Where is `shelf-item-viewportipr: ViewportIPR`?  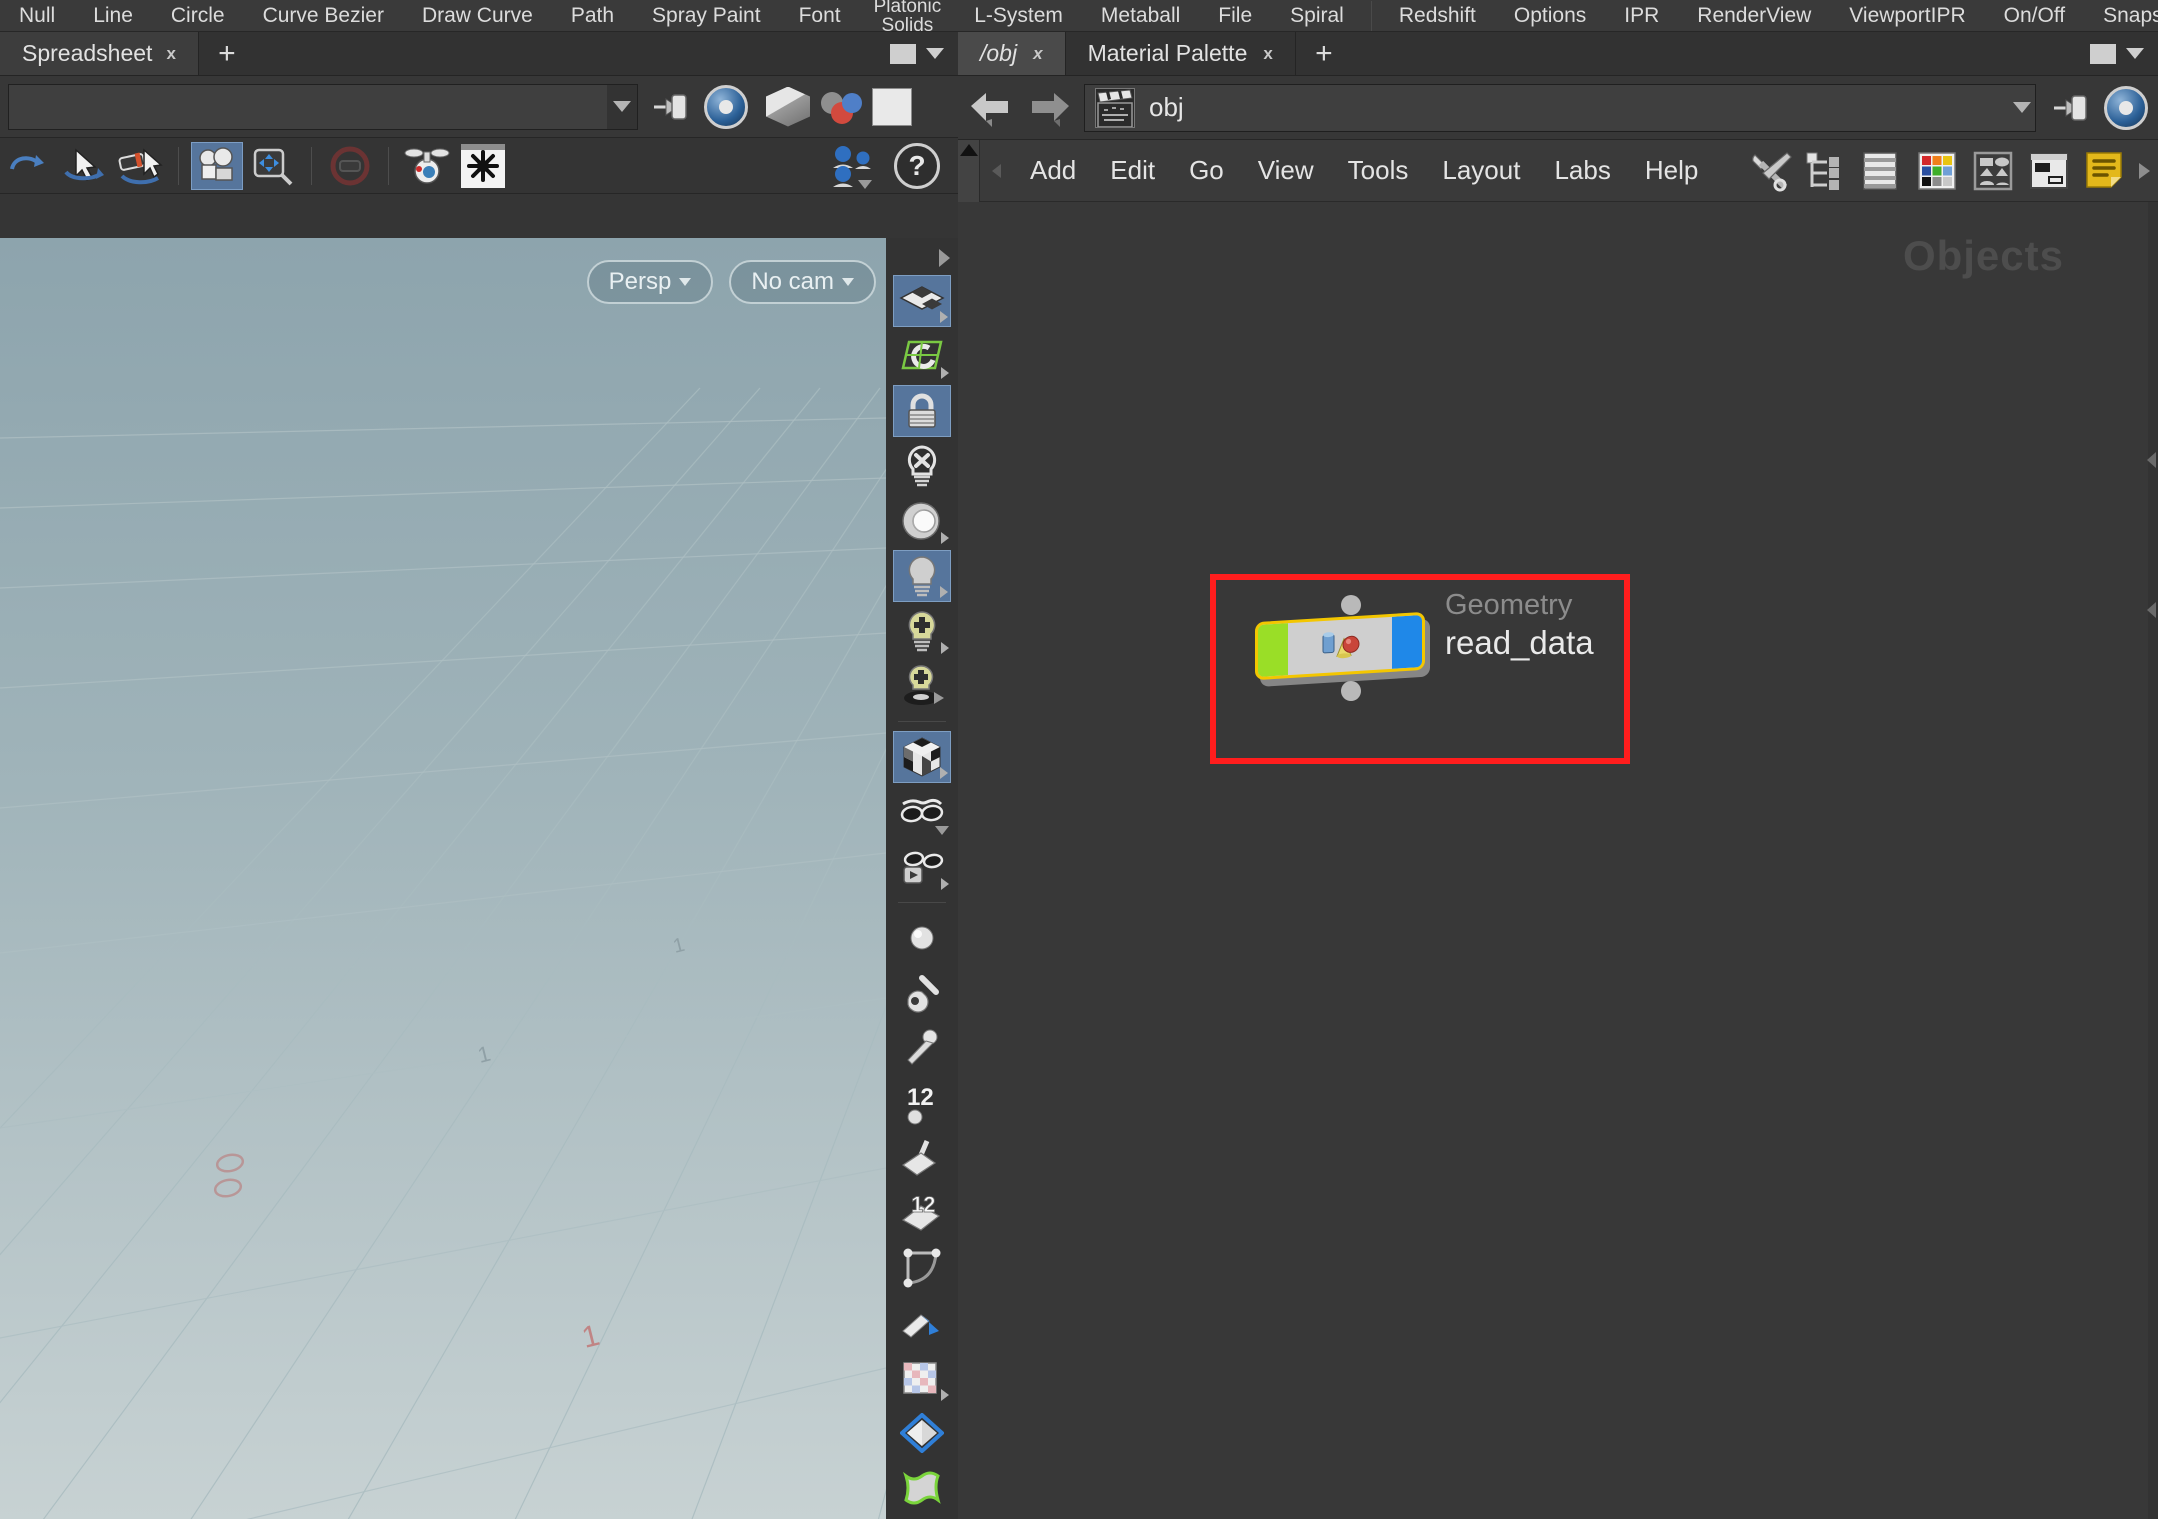
shelf-item-viewportipr: ViewportIPR is located at coordinates (1907, 16).